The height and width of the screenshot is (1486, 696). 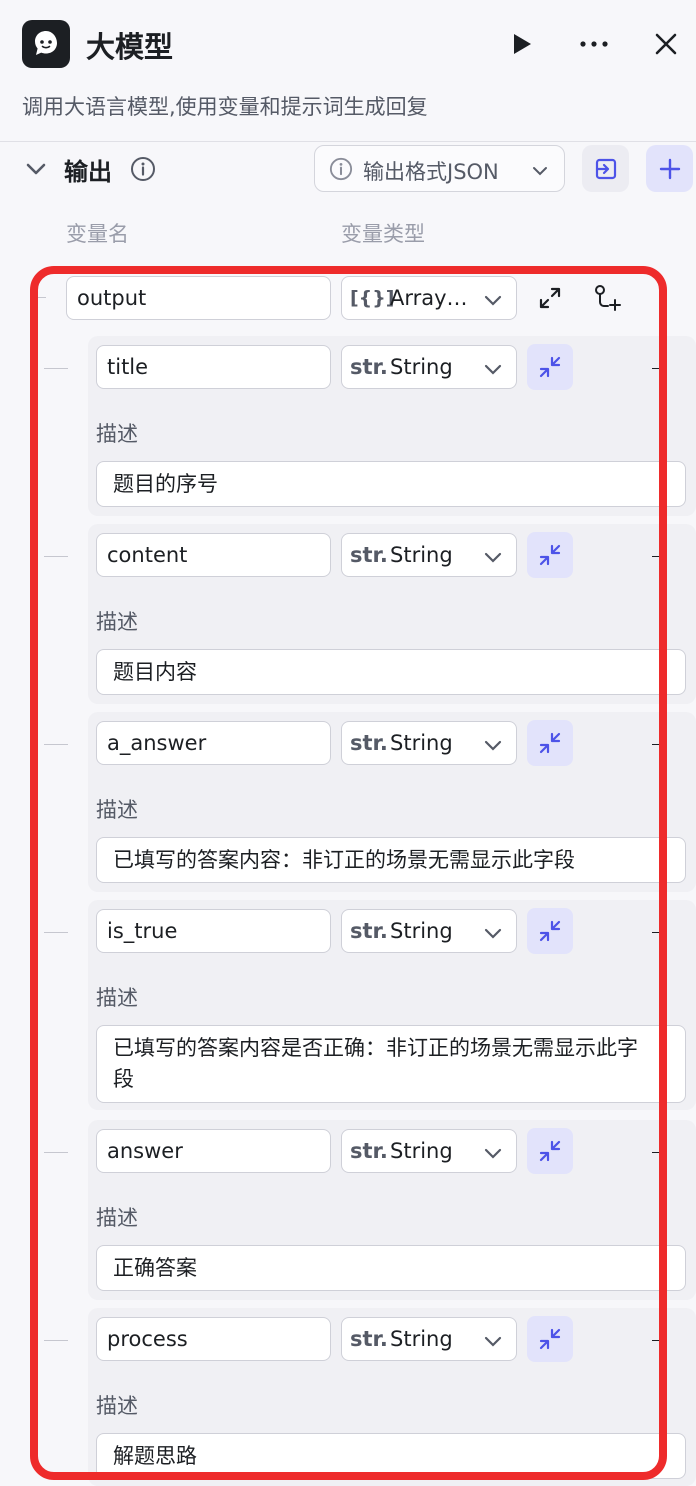 I want to click on plus-icon, so click(x=669, y=168).